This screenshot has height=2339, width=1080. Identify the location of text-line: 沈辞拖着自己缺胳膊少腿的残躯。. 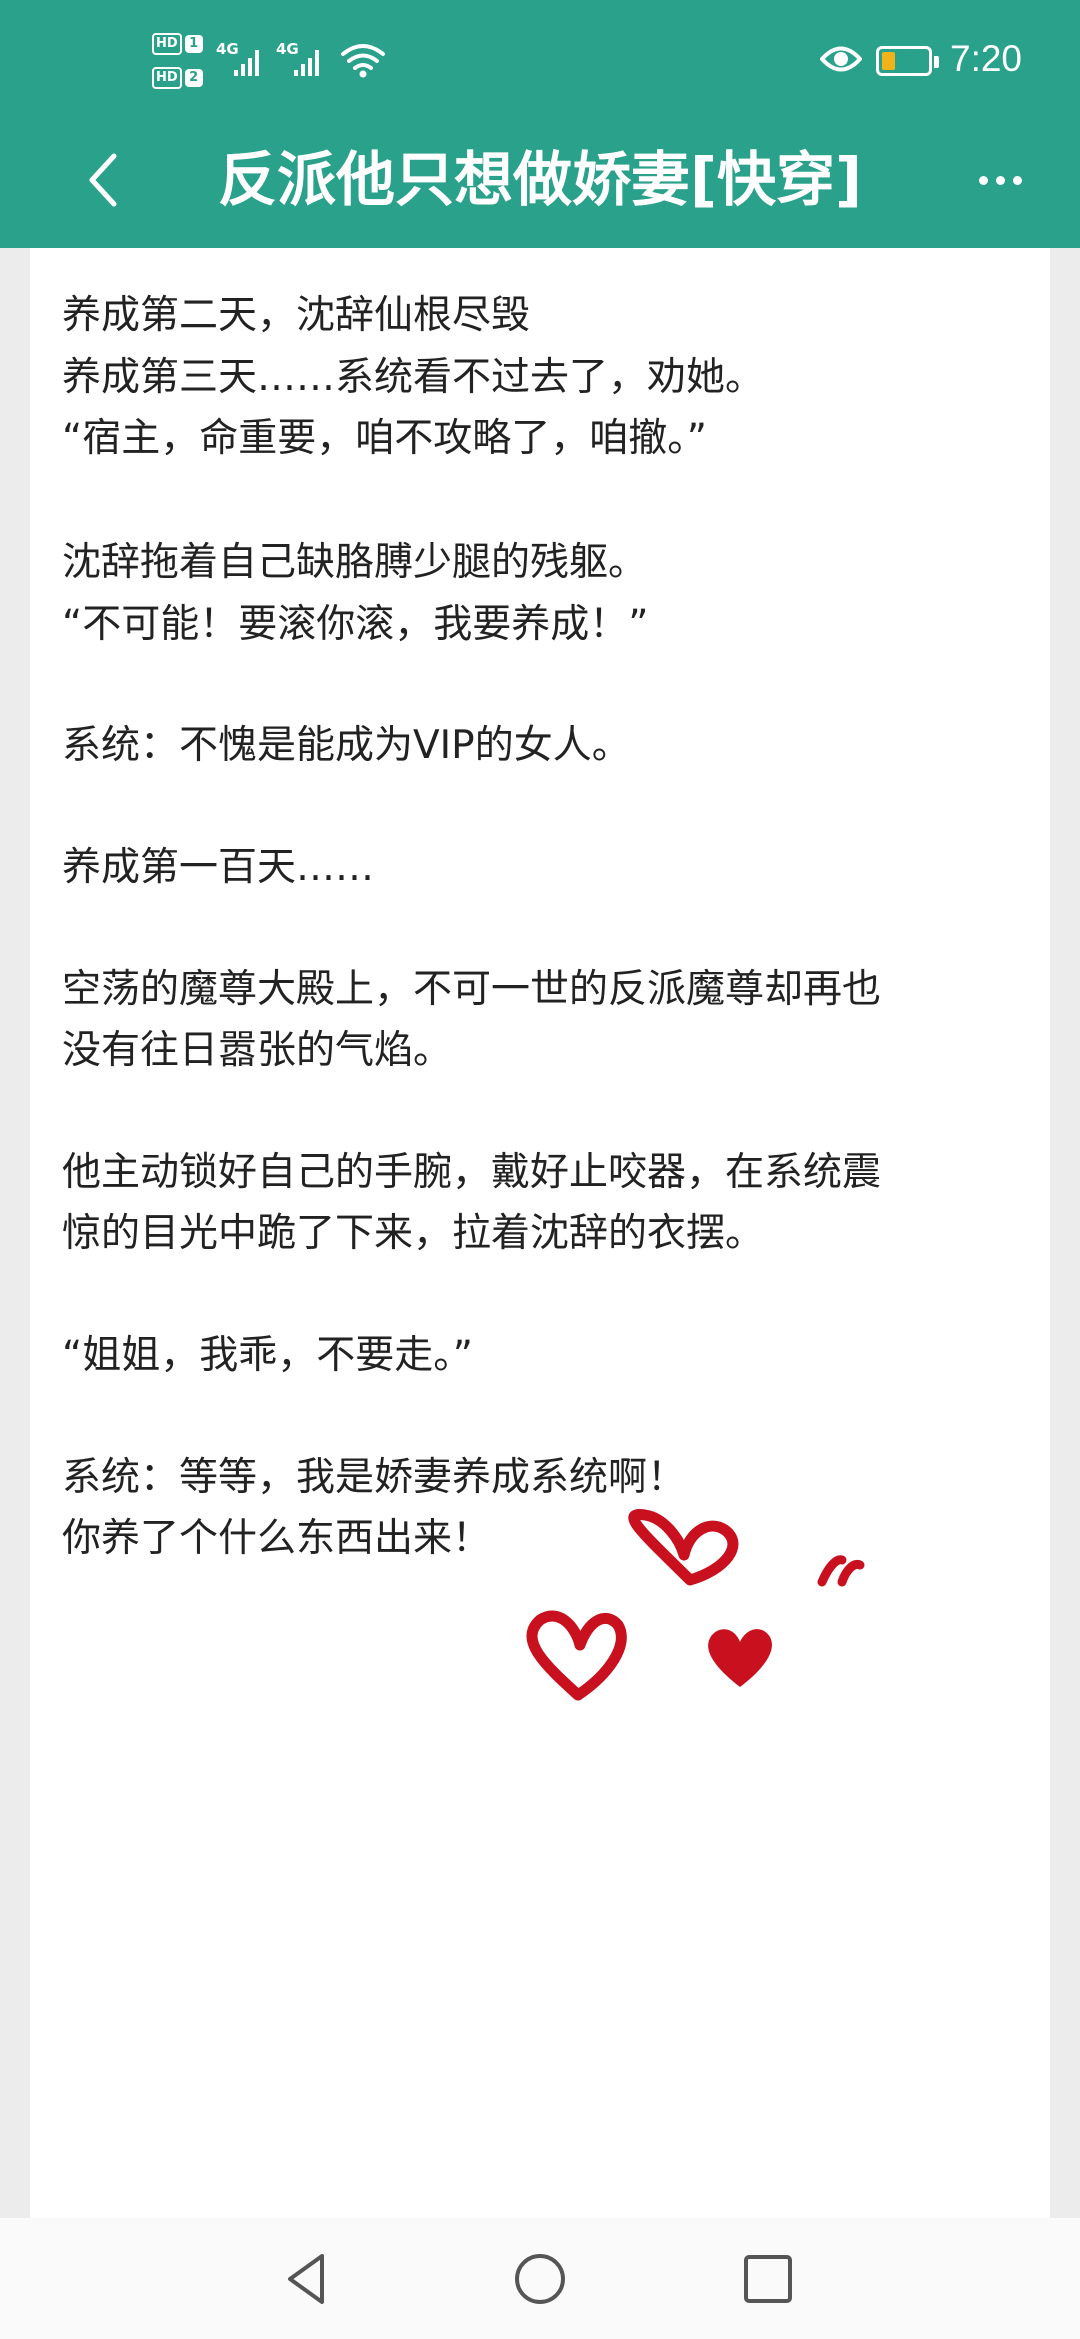
(355, 562).